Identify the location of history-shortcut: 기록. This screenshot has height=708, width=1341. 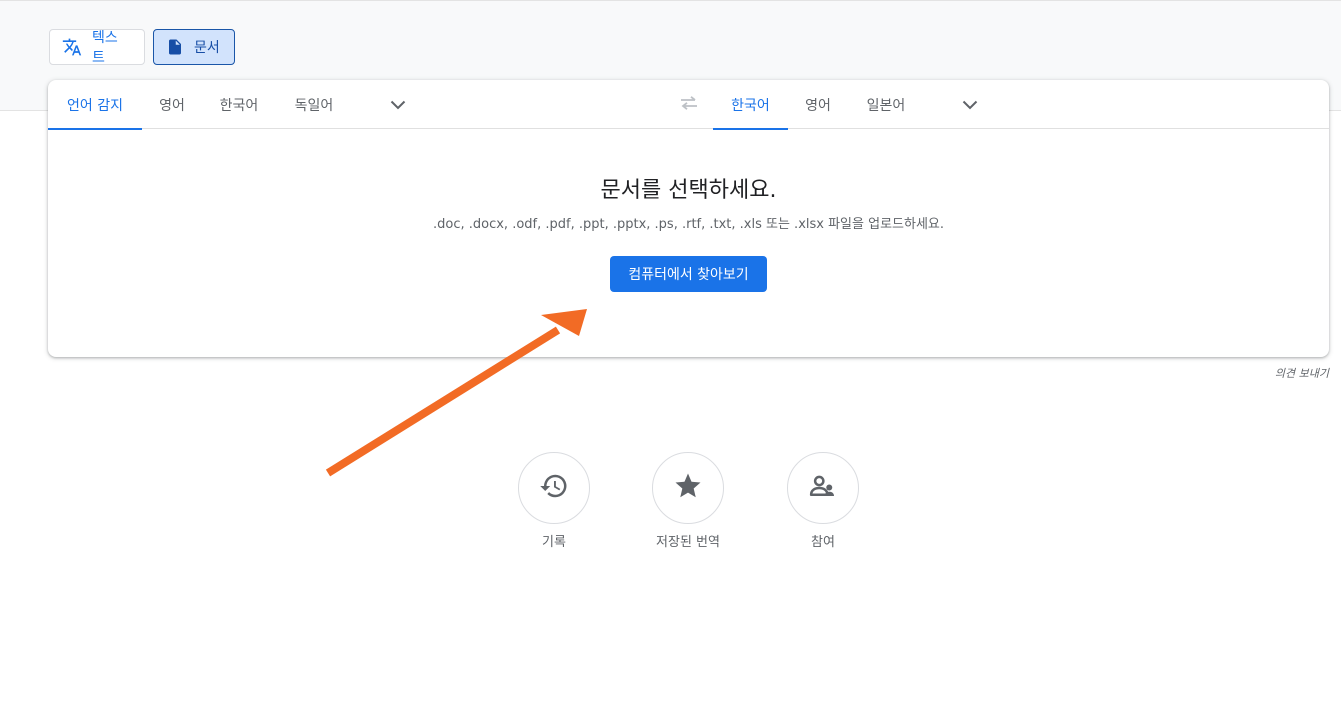
(554, 501).